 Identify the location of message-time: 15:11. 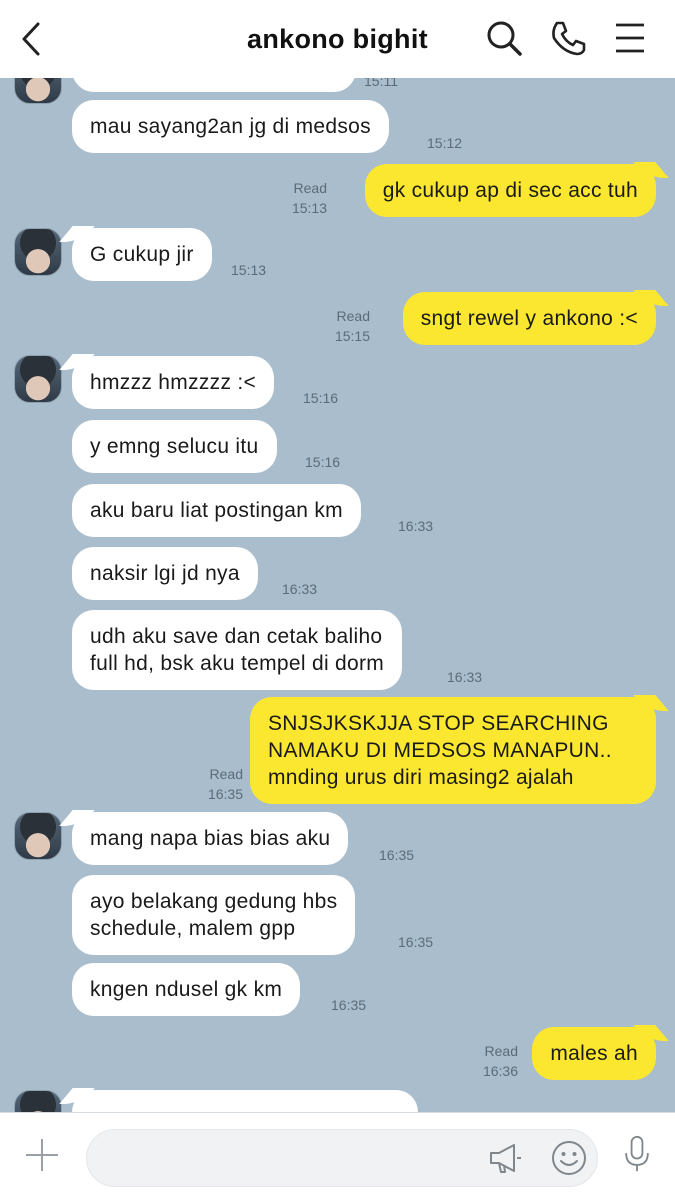
(381, 83).